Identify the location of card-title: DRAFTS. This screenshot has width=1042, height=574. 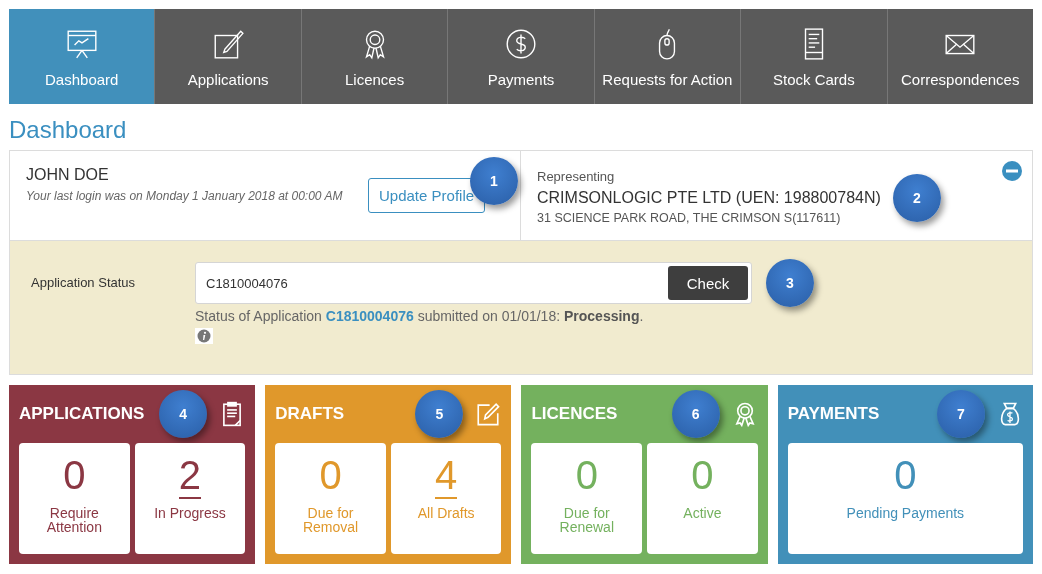
(310, 414).